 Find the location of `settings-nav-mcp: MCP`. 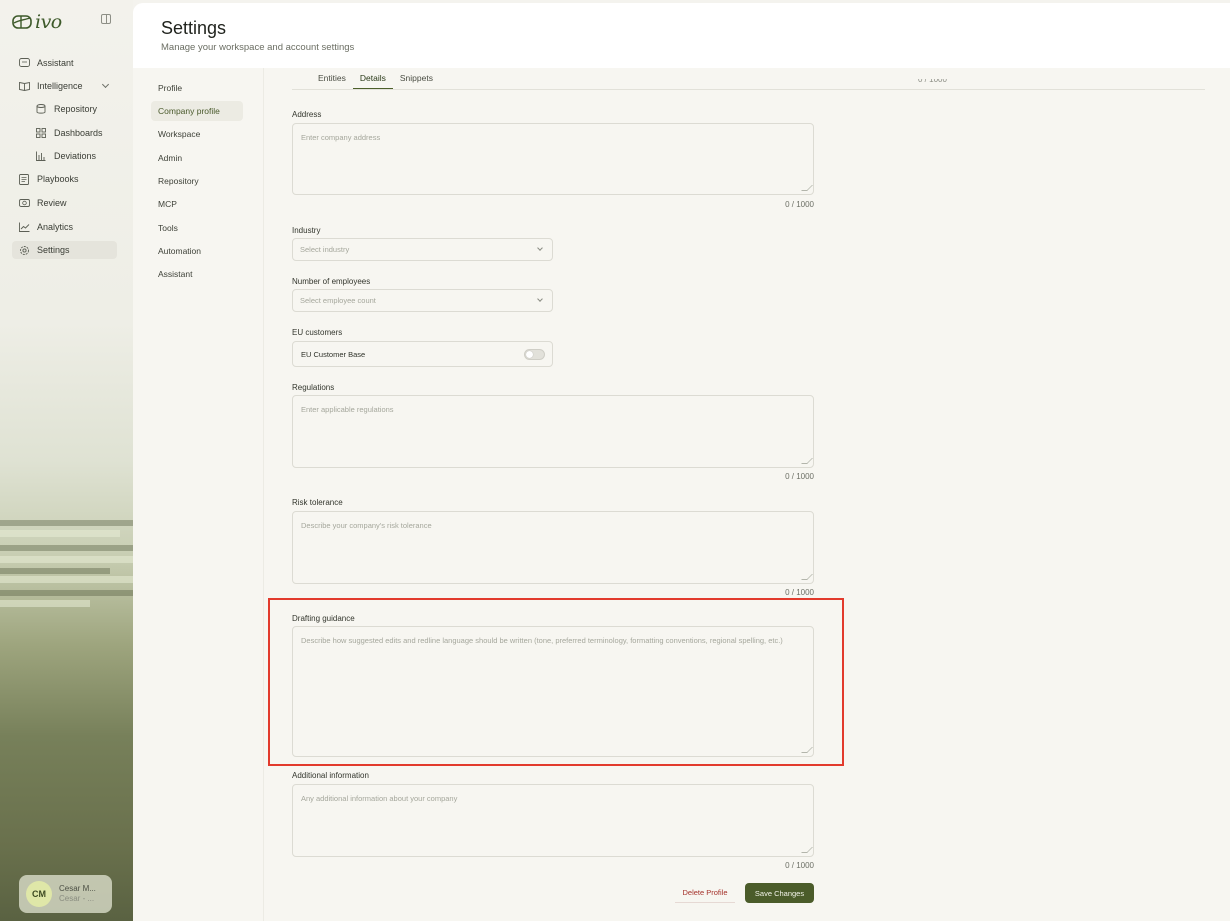

settings-nav-mcp: MCP is located at coordinates (197, 204).